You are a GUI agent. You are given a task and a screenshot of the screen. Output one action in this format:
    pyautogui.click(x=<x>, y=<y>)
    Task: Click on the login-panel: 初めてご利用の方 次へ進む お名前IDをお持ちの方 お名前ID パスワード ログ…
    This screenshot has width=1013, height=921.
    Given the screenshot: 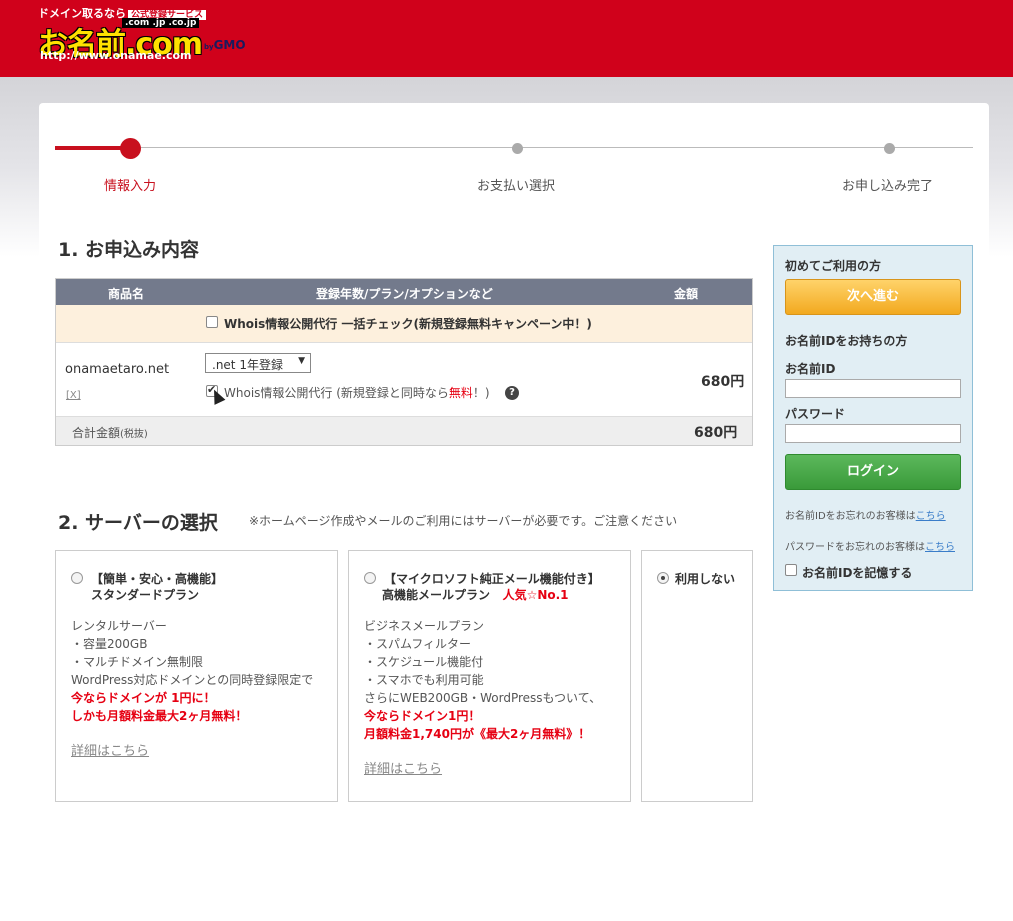 What is the action you would take?
    pyautogui.click(x=873, y=418)
    